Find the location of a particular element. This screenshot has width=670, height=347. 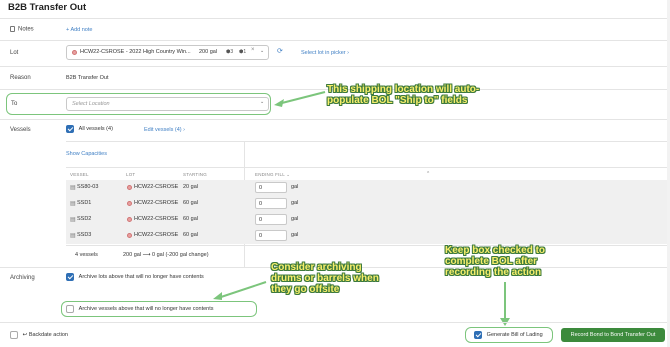

to-placeholder: Select Location is located at coordinates (91, 104).